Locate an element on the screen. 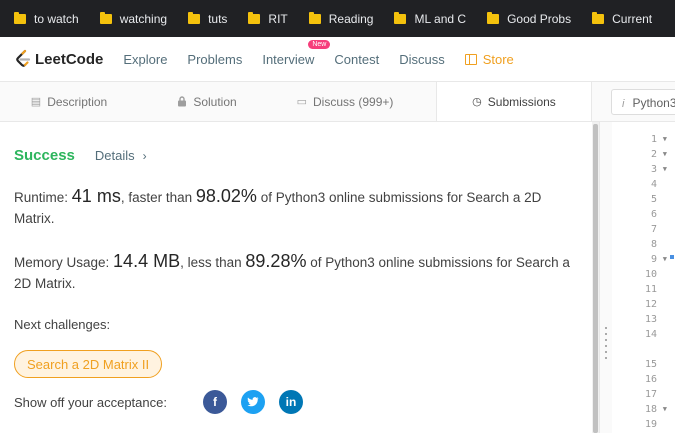 This screenshot has height=433, width=675. tab-description: ▤ Description is located at coordinates (69, 101).